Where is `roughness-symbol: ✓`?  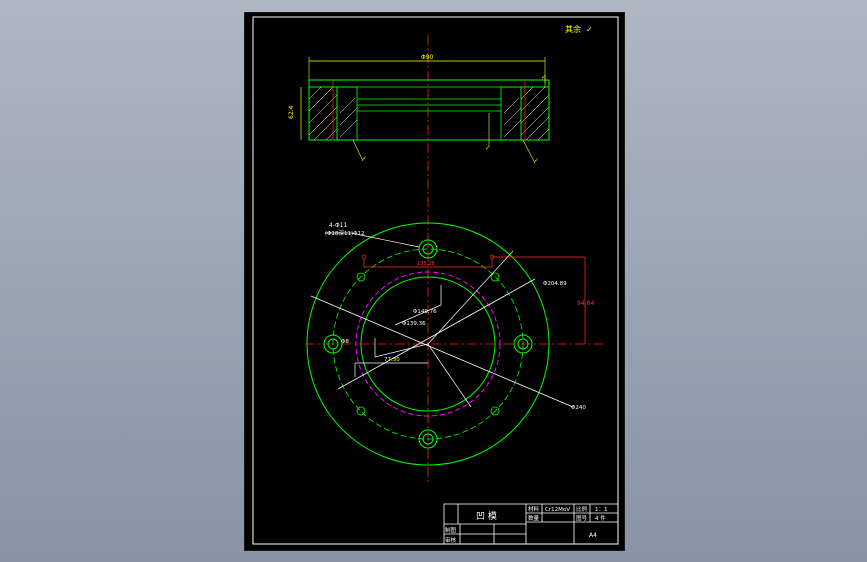
roughness-symbol: ✓ is located at coordinates (589, 29).